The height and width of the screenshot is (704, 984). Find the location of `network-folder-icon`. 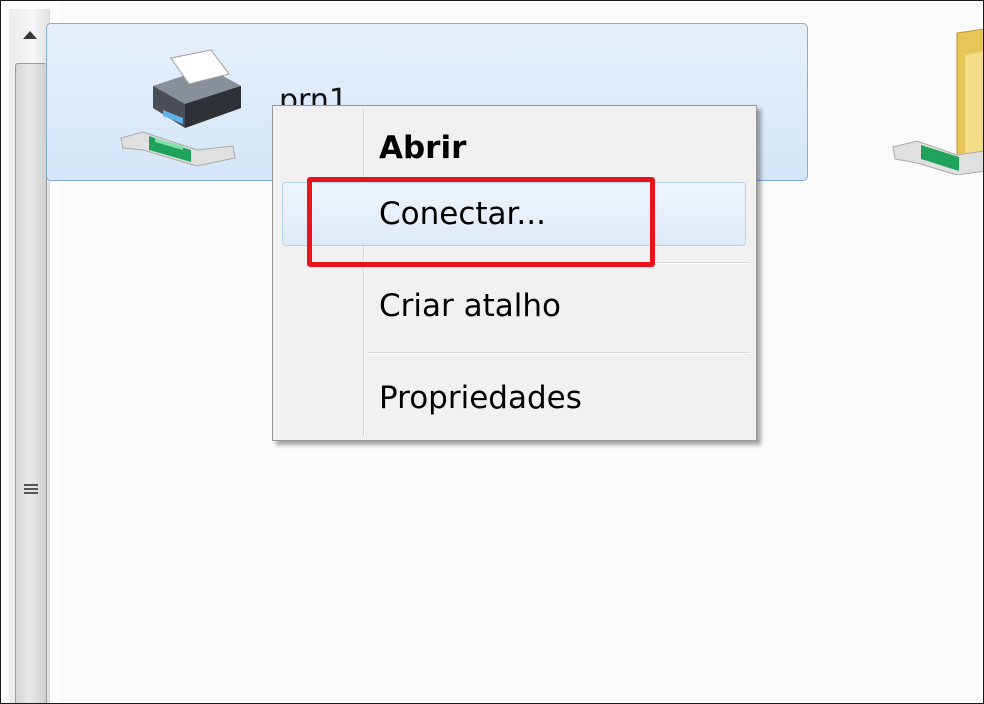

network-folder-icon is located at coordinates (937, 101).